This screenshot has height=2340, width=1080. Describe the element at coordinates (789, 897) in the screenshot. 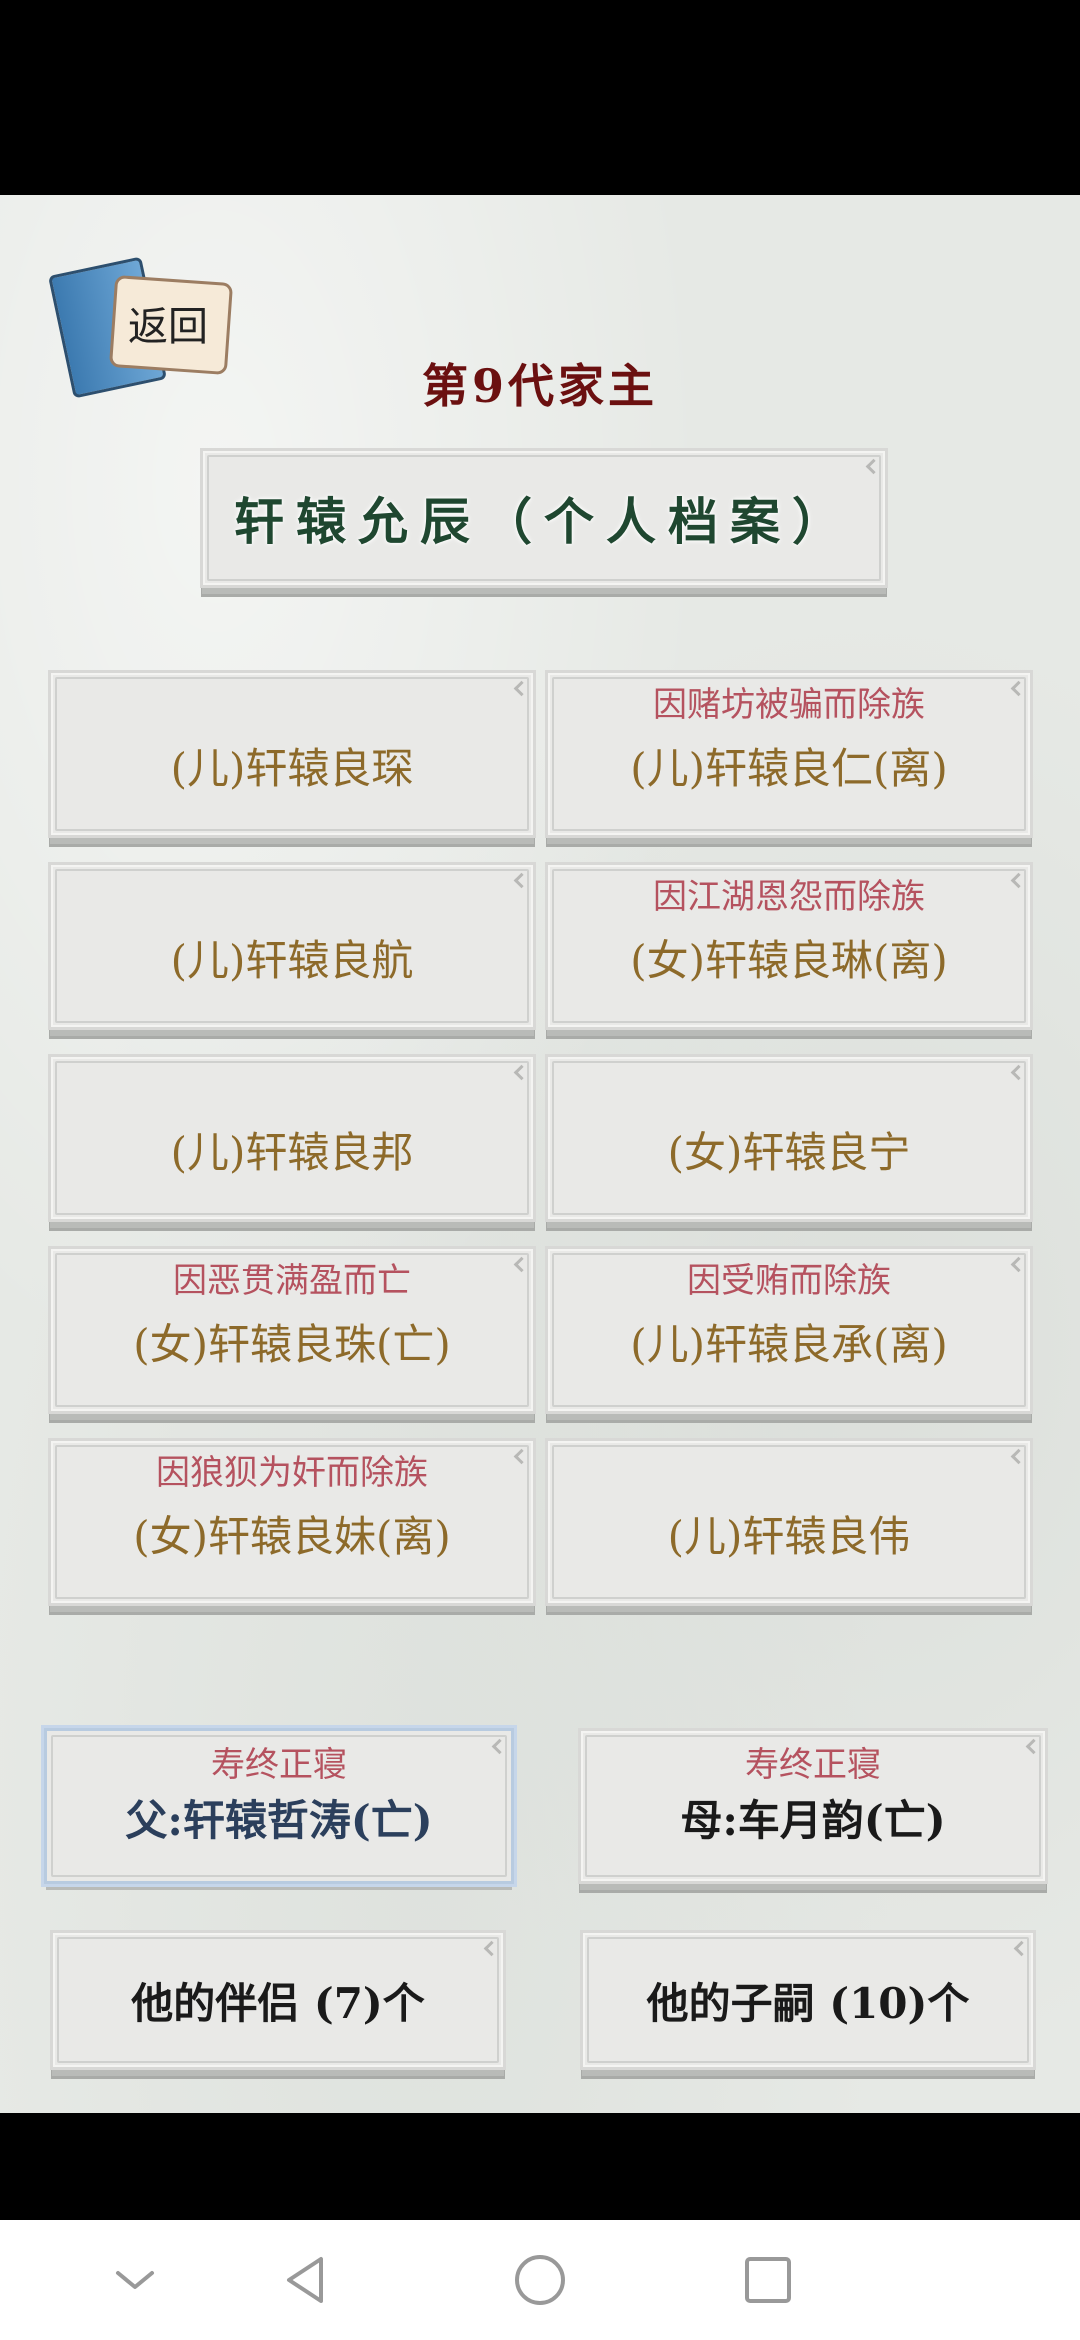

I see `child-note: 因江湖恩怨而除族` at that location.